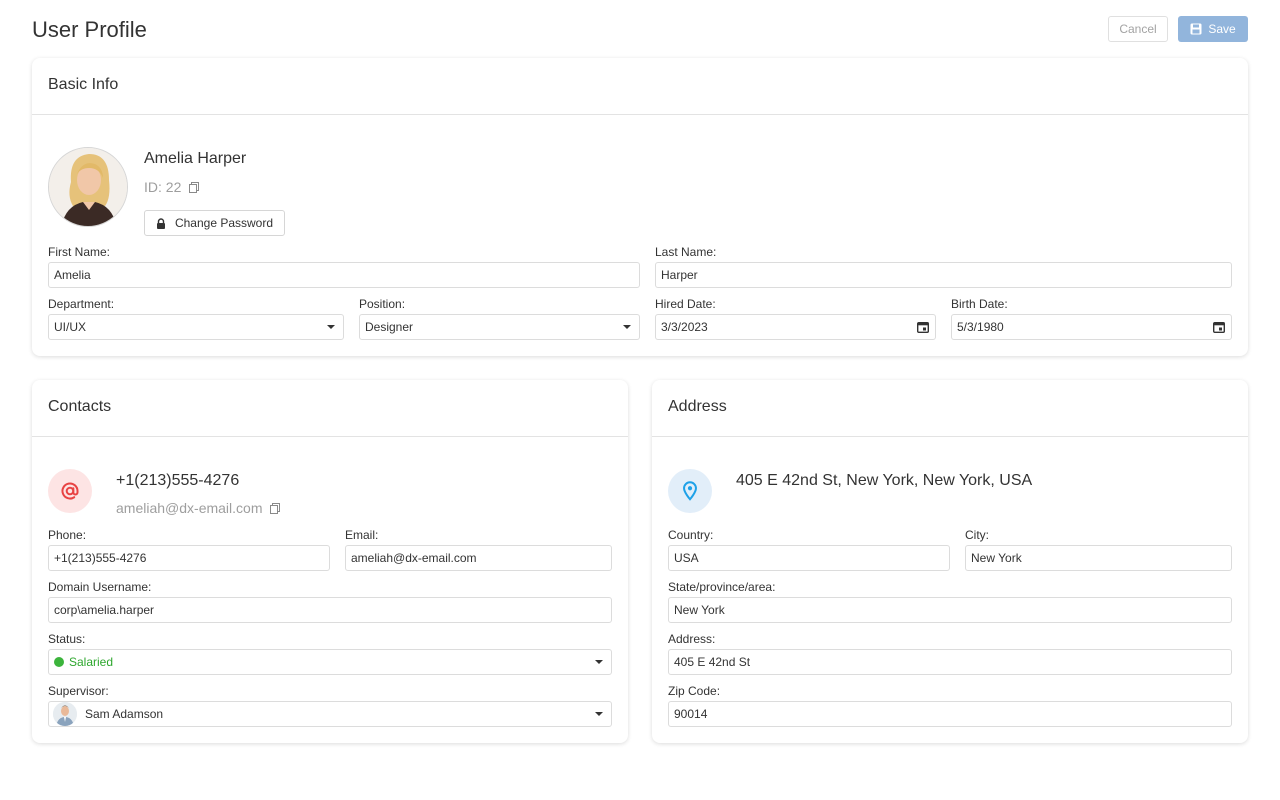 This screenshot has height=800, width=1280. I want to click on save-button-label: Save, so click(1222, 29).